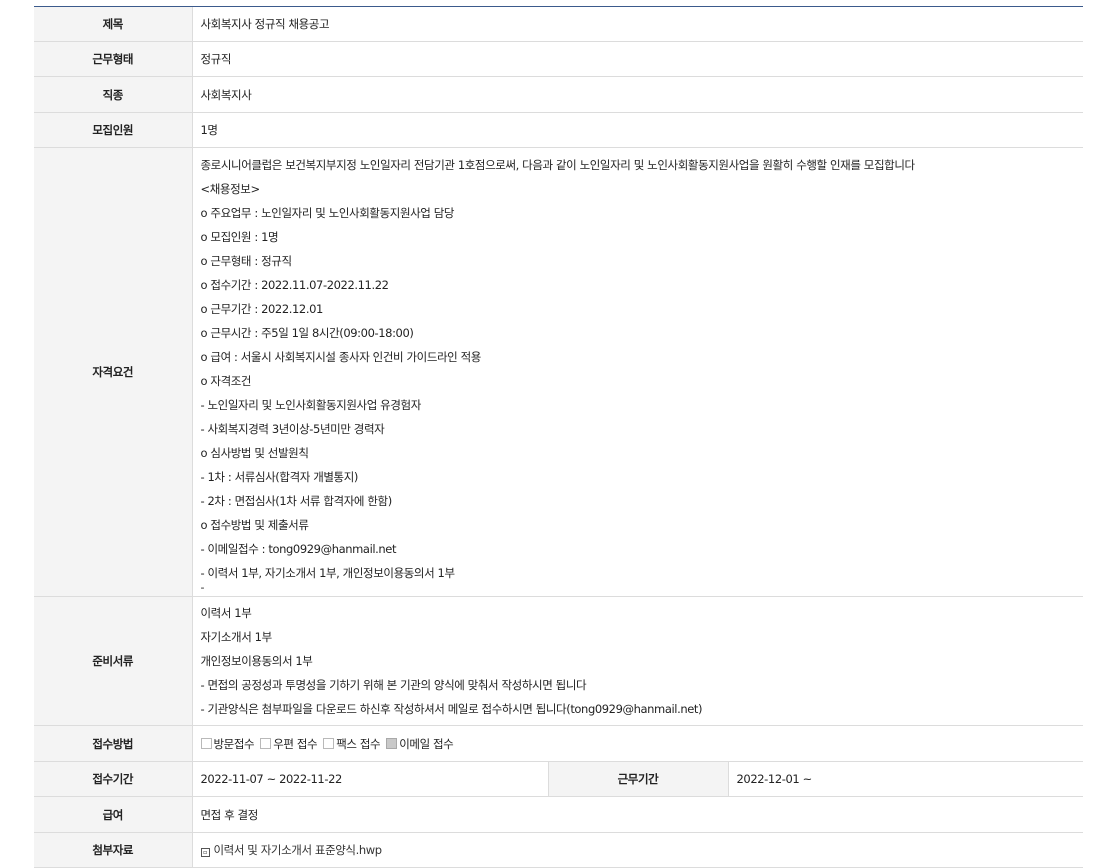 The image size is (1109, 868). Describe the element at coordinates (392, 743) in the screenshot. I see `checked-checkbox-icon` at that location.